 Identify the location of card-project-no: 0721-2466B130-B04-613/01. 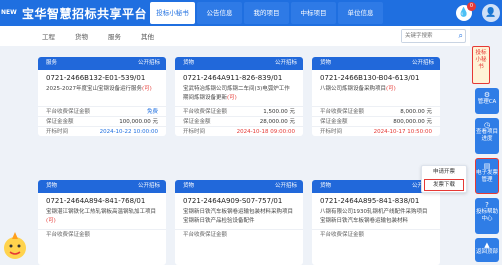
(376, 76).